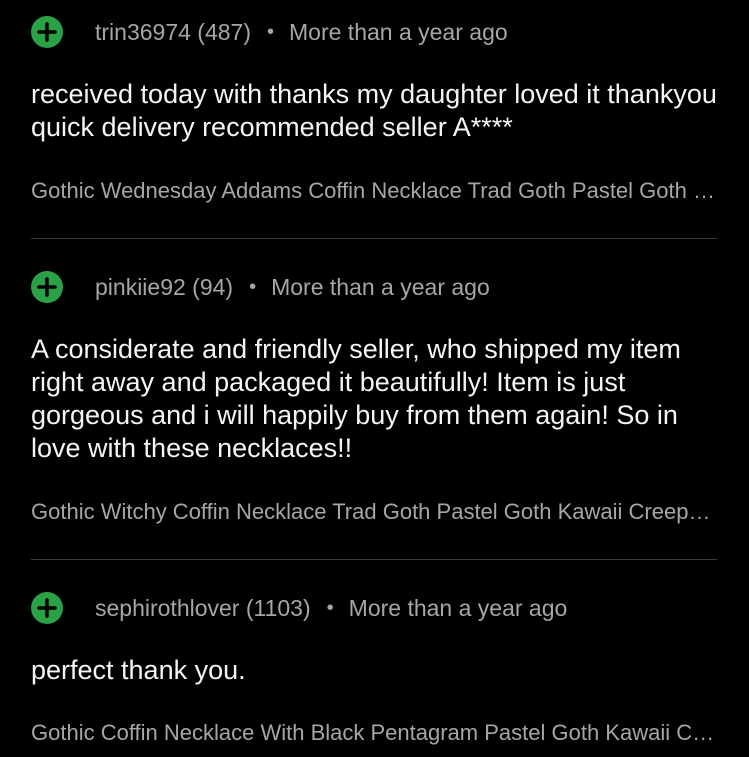 This screenshot has width=749, height=757. I want to click on feedback-header: trin36974 (487) • More than a year ago, so click(269, 32).